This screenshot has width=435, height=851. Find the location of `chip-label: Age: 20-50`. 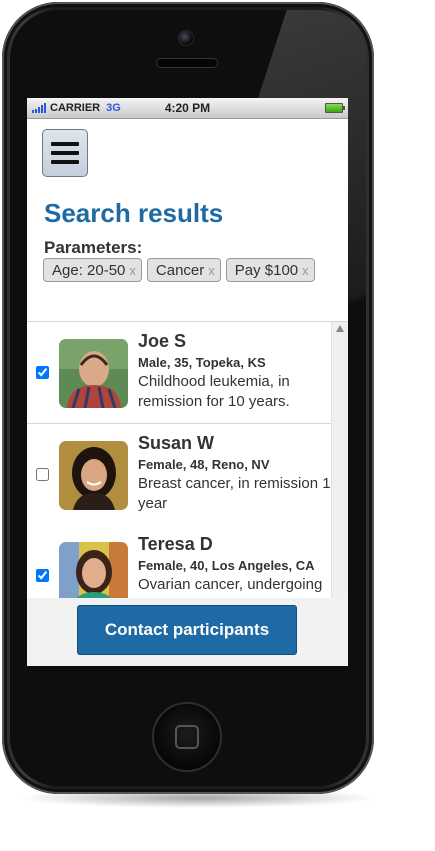

chip-label: Age: 20-50 is located at coordinates (89, 270).